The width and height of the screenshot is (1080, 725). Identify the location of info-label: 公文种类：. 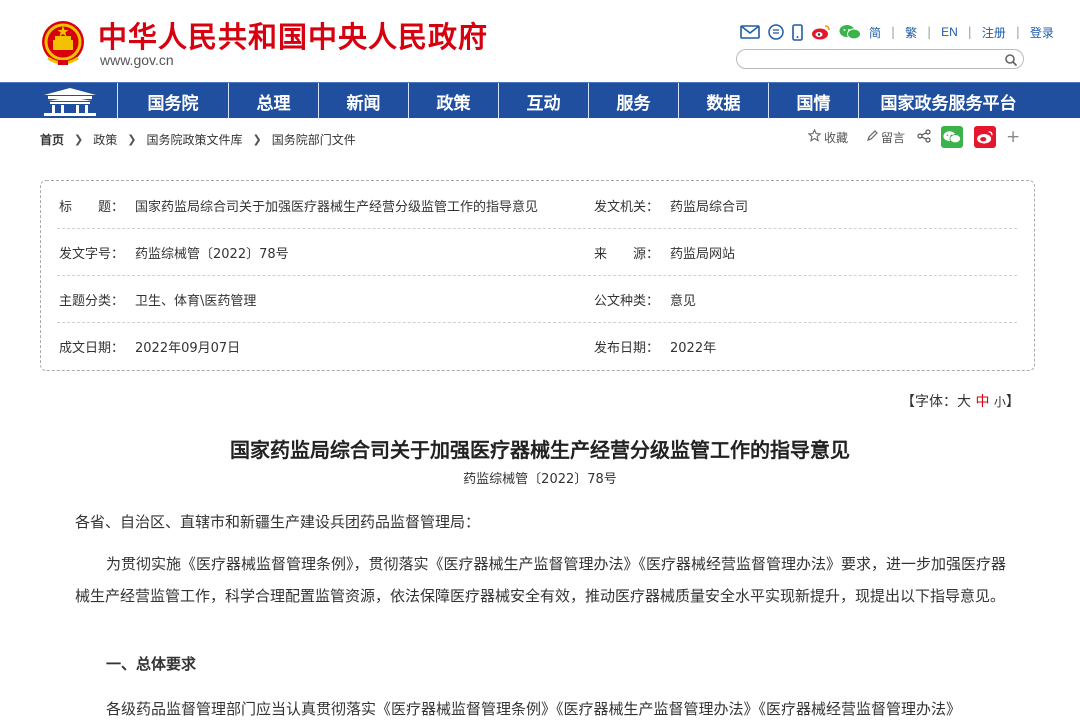
(627, 301).